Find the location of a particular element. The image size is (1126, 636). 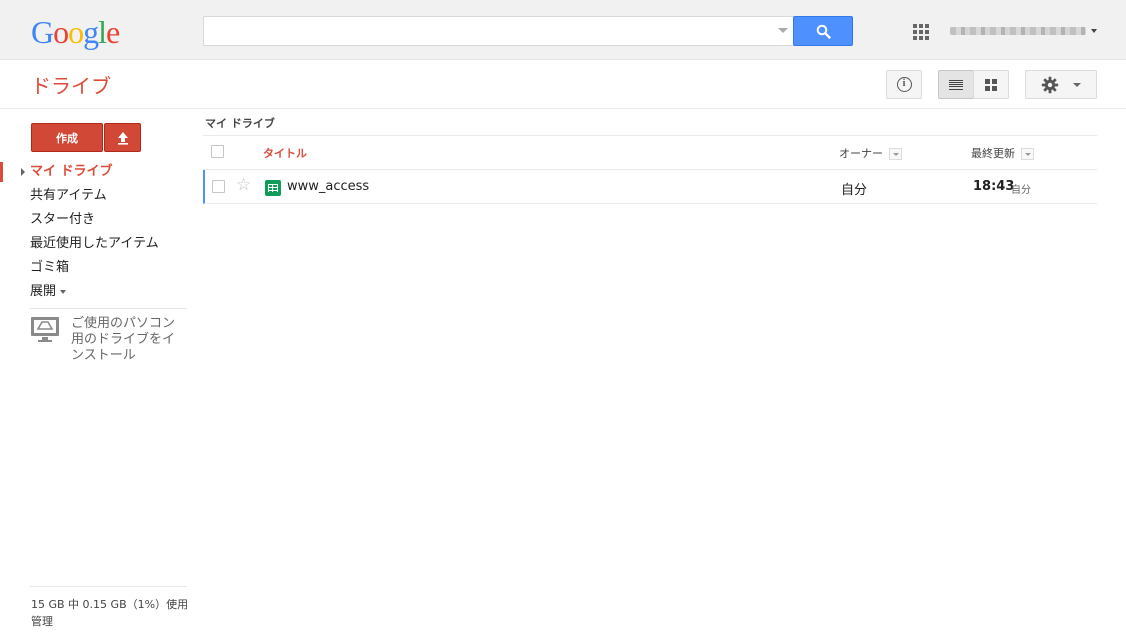

sidebar-item-more: 展開 is located at coordinates (97, 294).